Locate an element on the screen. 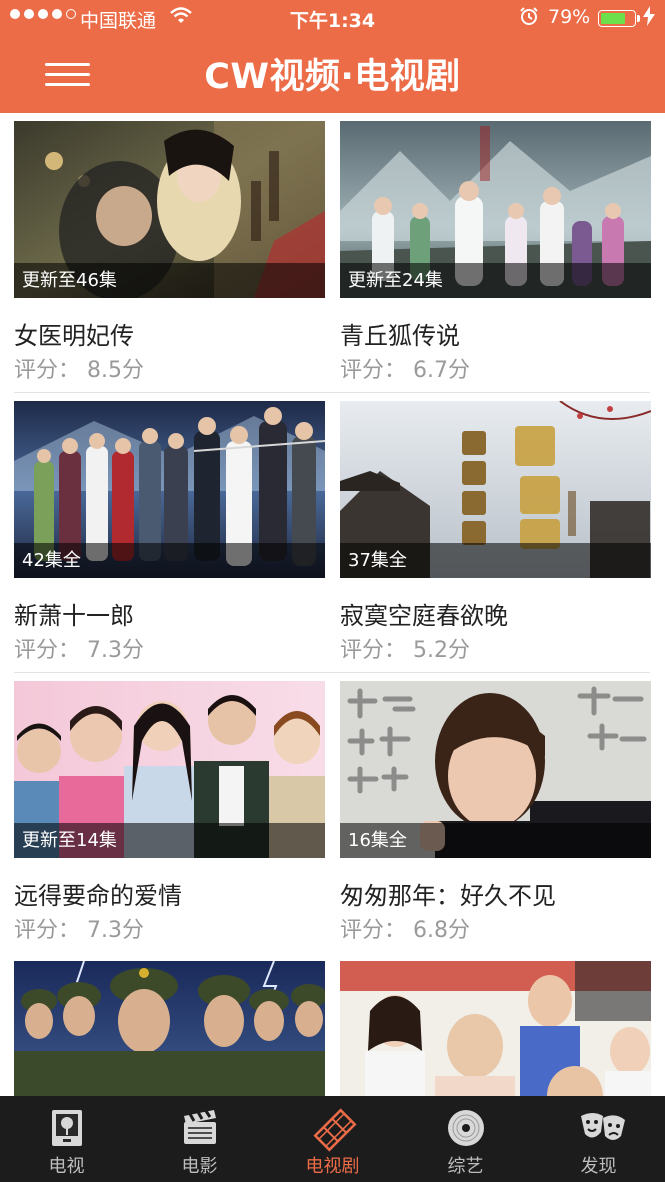  tab-movies: 电影 is located at coordinates (199, 1139).